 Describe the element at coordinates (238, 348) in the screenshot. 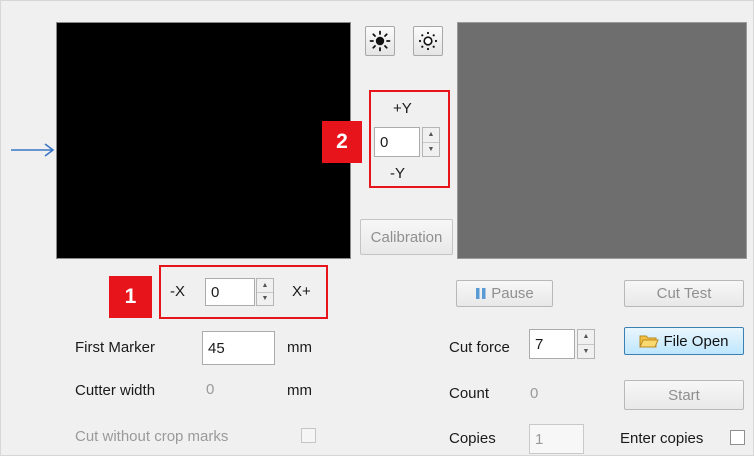

I see `first-marker-input: 45` at that location.